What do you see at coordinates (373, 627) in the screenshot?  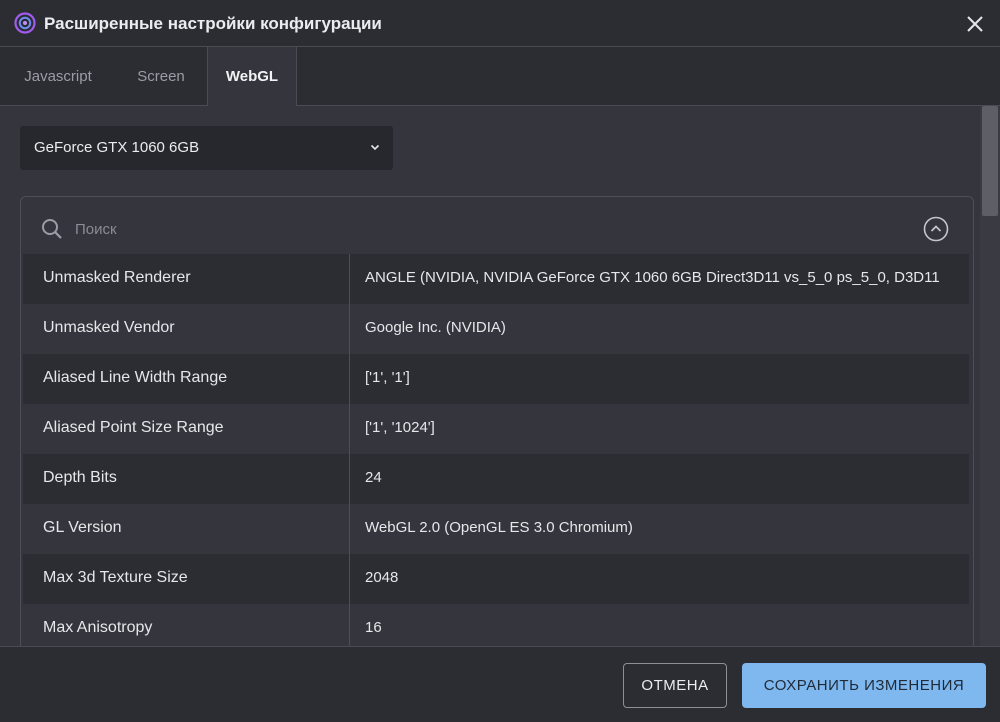 I see `param-value: 16` at bounding box center [373, 627].